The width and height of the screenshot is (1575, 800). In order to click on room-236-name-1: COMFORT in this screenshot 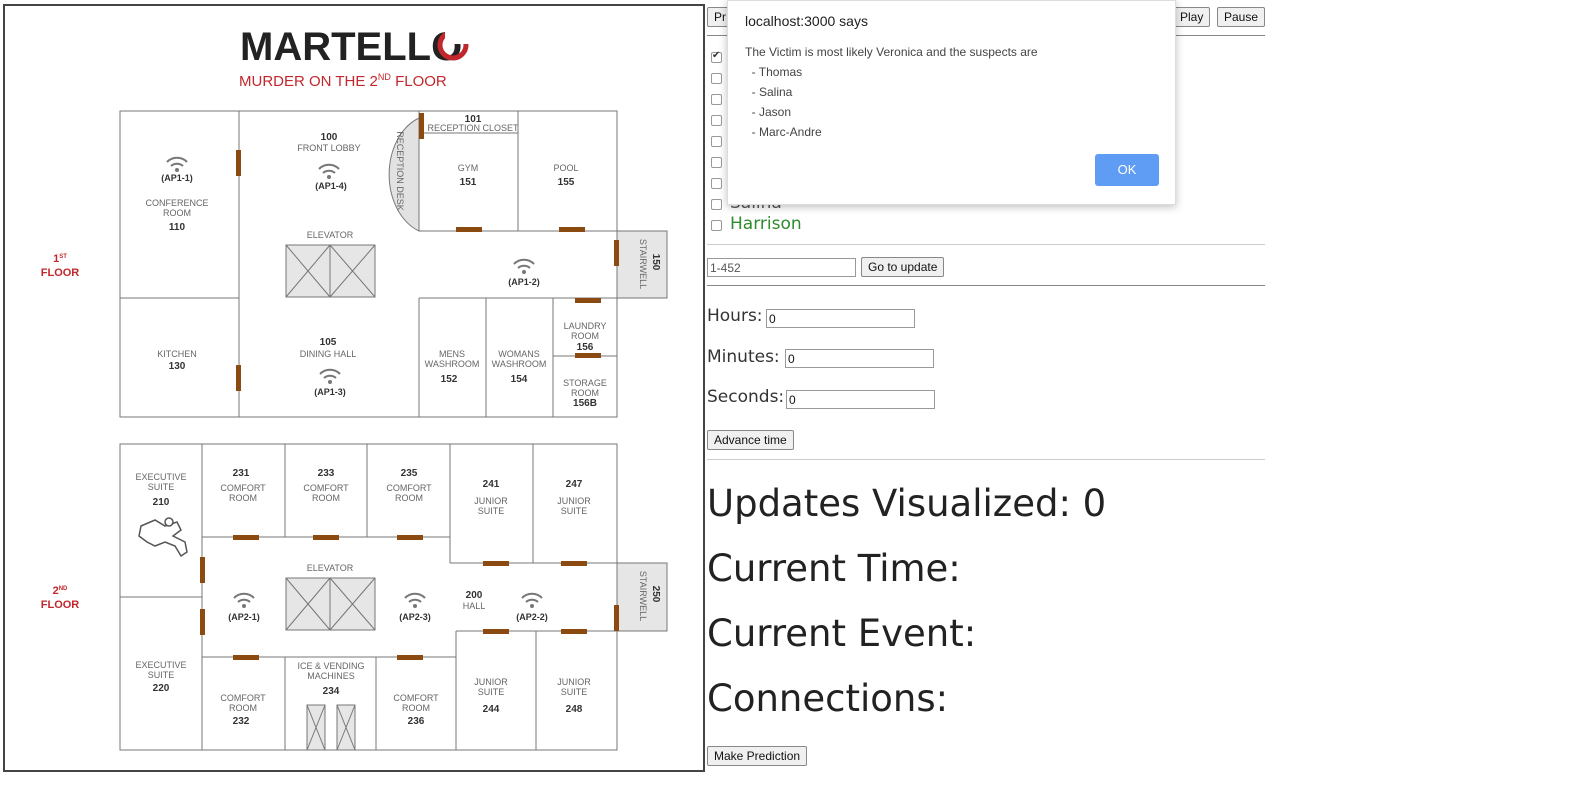, I will do `click(416, 698)`.